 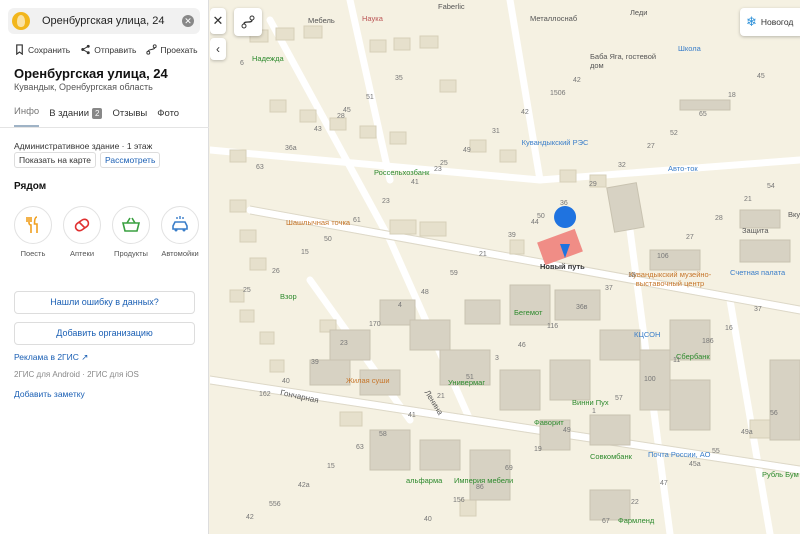 I want to click on nearby-categories: Поесть Аптеки Продукты Автомойки, so click(x=106, y=232).